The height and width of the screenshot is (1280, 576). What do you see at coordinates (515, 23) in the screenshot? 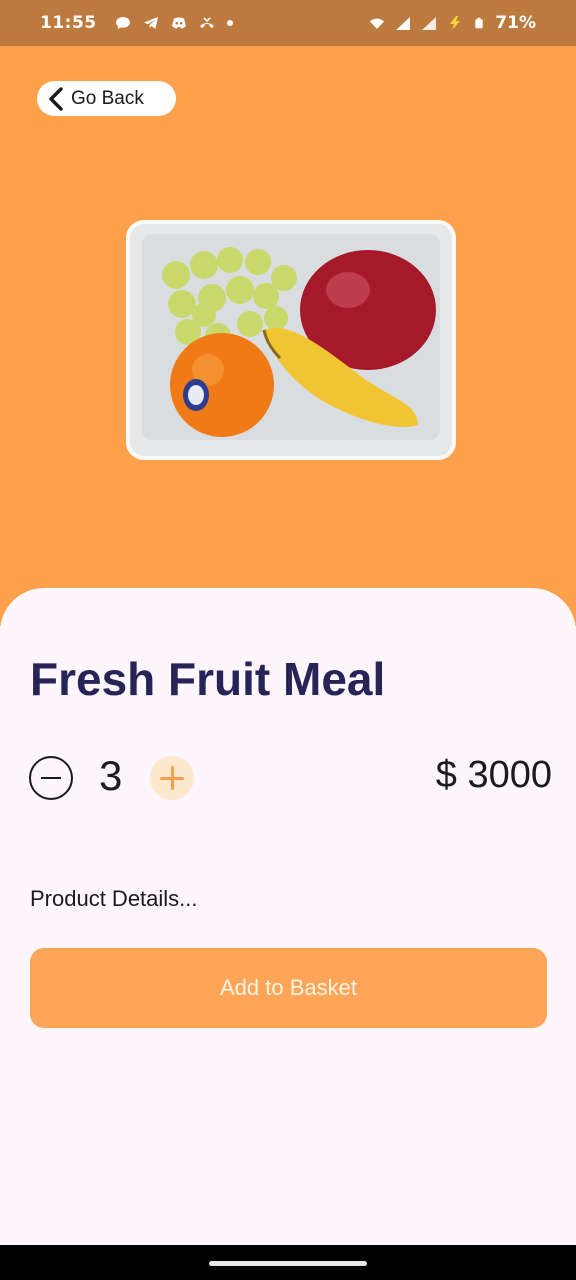
I see `battery-percent: 71%` at bounding box center [515, 23].